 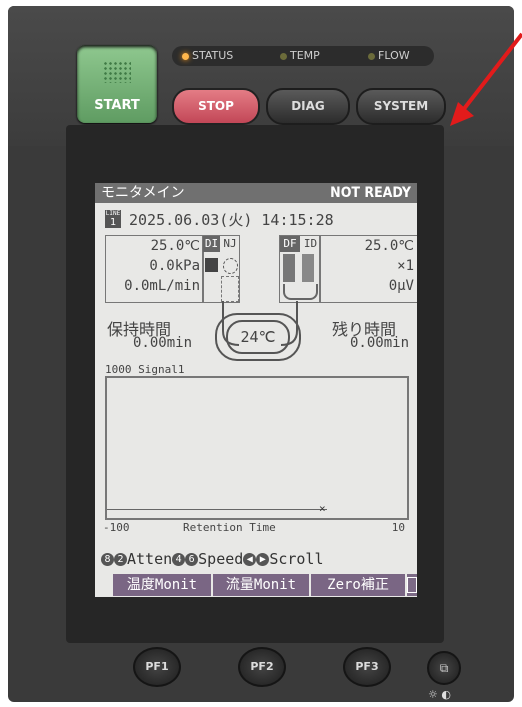 What do you see at coordinates (300, 269) in the screenshot?
I see `detector-block: DF ID` at bounding box center [300, 269].